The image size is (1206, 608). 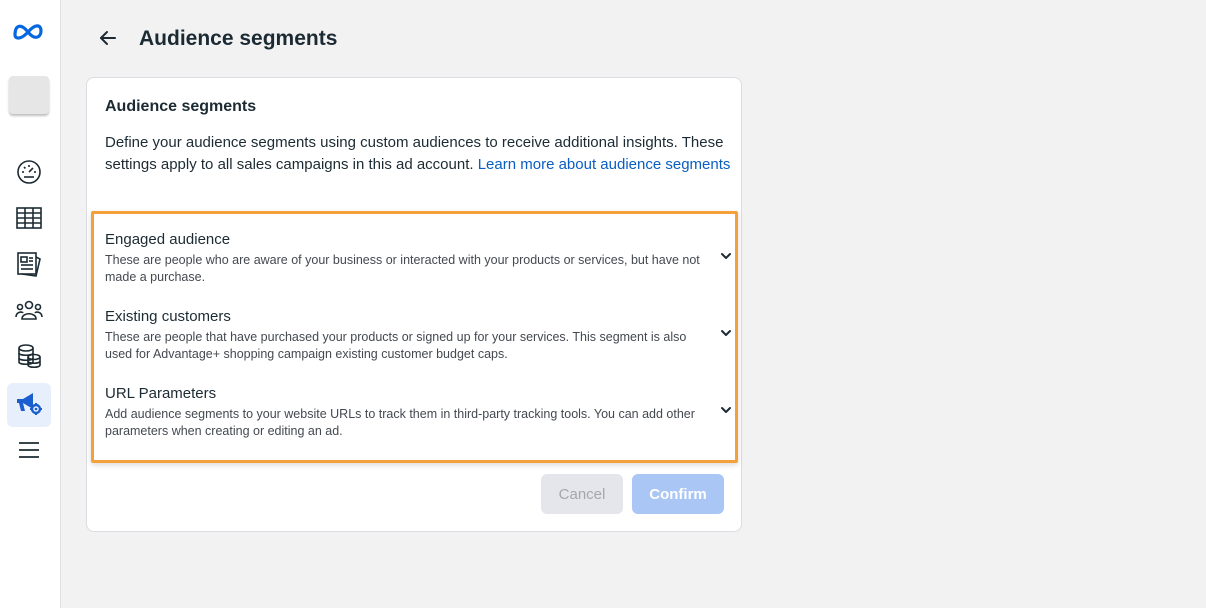 I want to click on people-icon, so click(x=29, y=312).